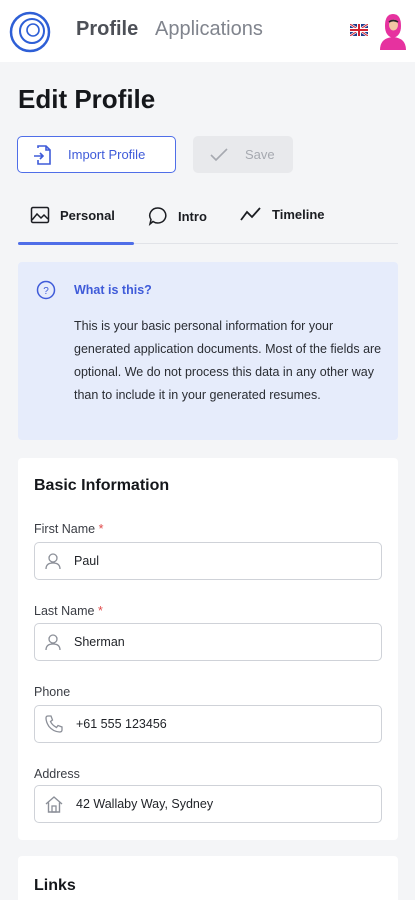 The width and height of the screenshot is (415, 900). What do you see at coordinates (250, 214) in the screenshot?
I see `trend-line-icon` at bounding box center [250, 214].